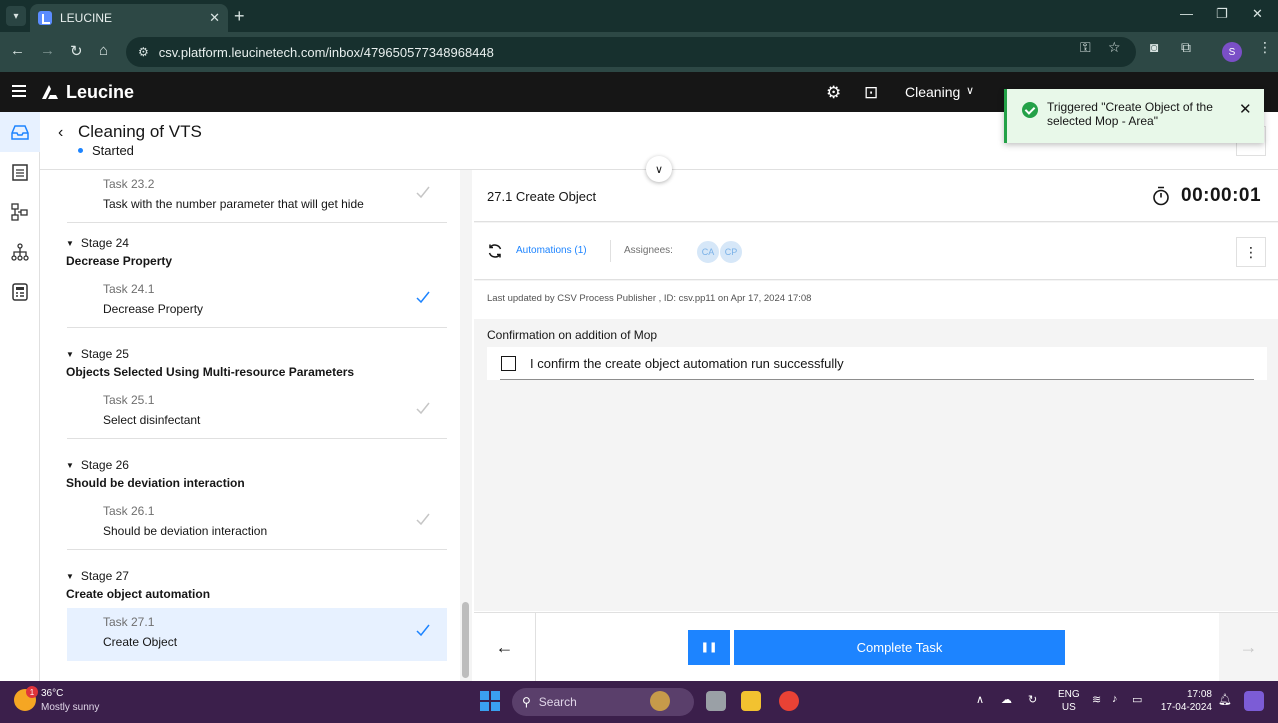  Describe the element at coordinates (1265, 47) in the screenshot. I see `browser-menu-icon: ⋮` at that location.